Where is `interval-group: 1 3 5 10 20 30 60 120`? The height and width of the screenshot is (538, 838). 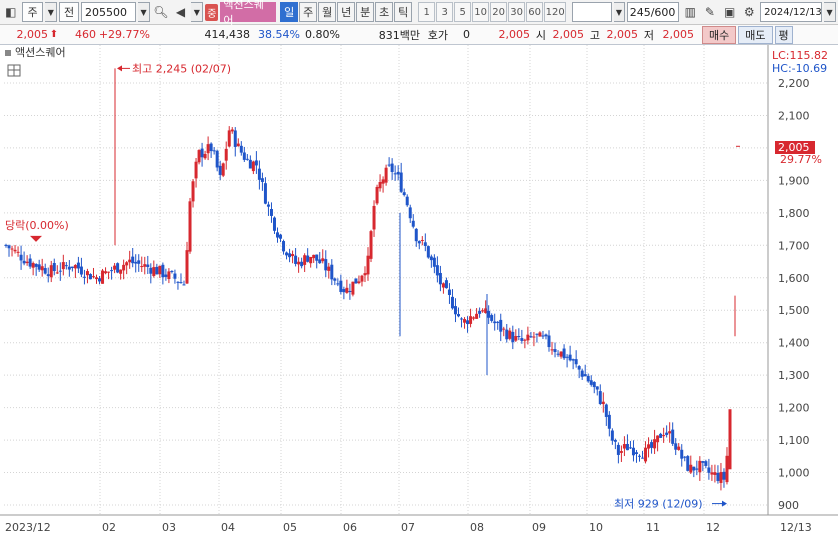
interval-group: 1 3 5 10 20 30 60 120 is located at coordinates (492, 12).